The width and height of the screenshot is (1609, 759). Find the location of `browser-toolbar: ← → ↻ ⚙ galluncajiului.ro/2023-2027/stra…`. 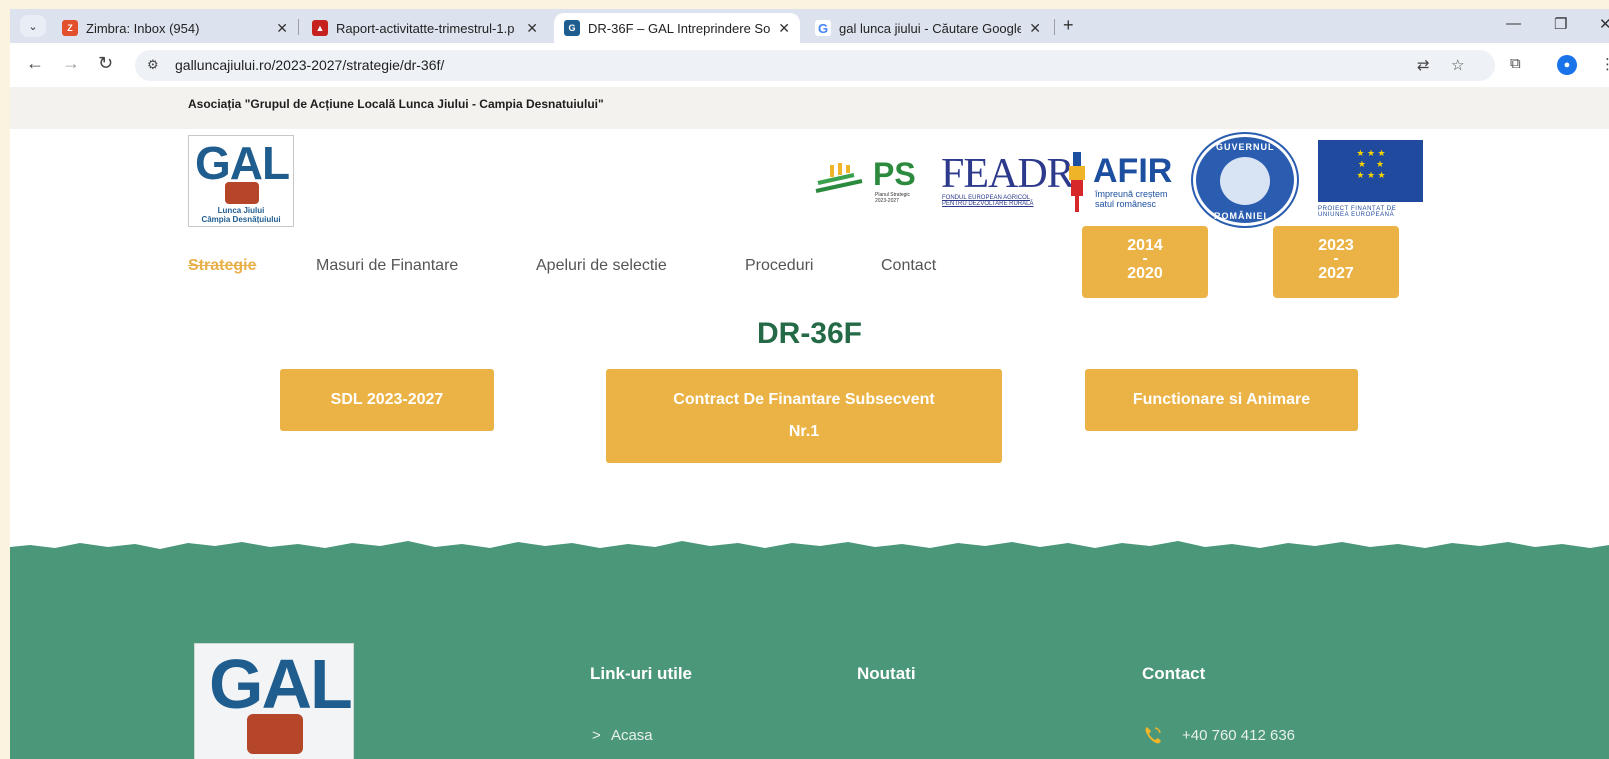

browser-toolbar: ← → ↻ ⚙ galluncajiului.ro/2023-2027/stra… is located at coordinates (809, 65).